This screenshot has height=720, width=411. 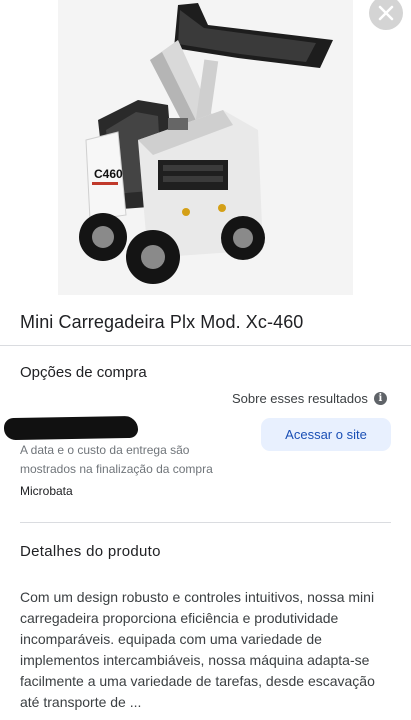 I want to click on visit-site-button: Acessar o site, so click(x=326, y=434).